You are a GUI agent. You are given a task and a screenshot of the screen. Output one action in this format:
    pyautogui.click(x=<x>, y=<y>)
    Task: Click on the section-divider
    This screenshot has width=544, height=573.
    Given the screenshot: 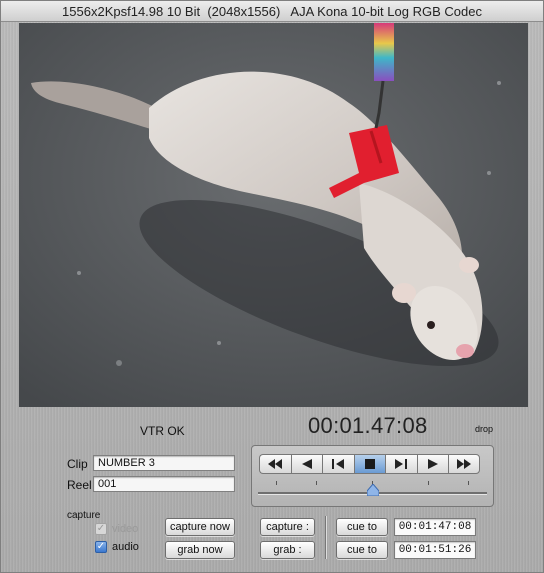 What is the action you would take?
    pyautogui.click(x=326, y=537)
    